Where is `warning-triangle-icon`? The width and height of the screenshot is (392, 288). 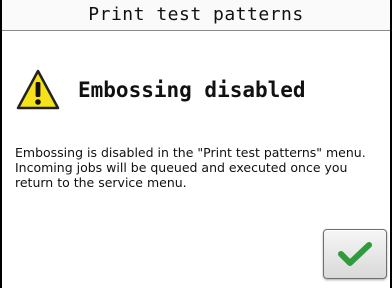 warning-triangle-icon is located at coordinates (38, 89).